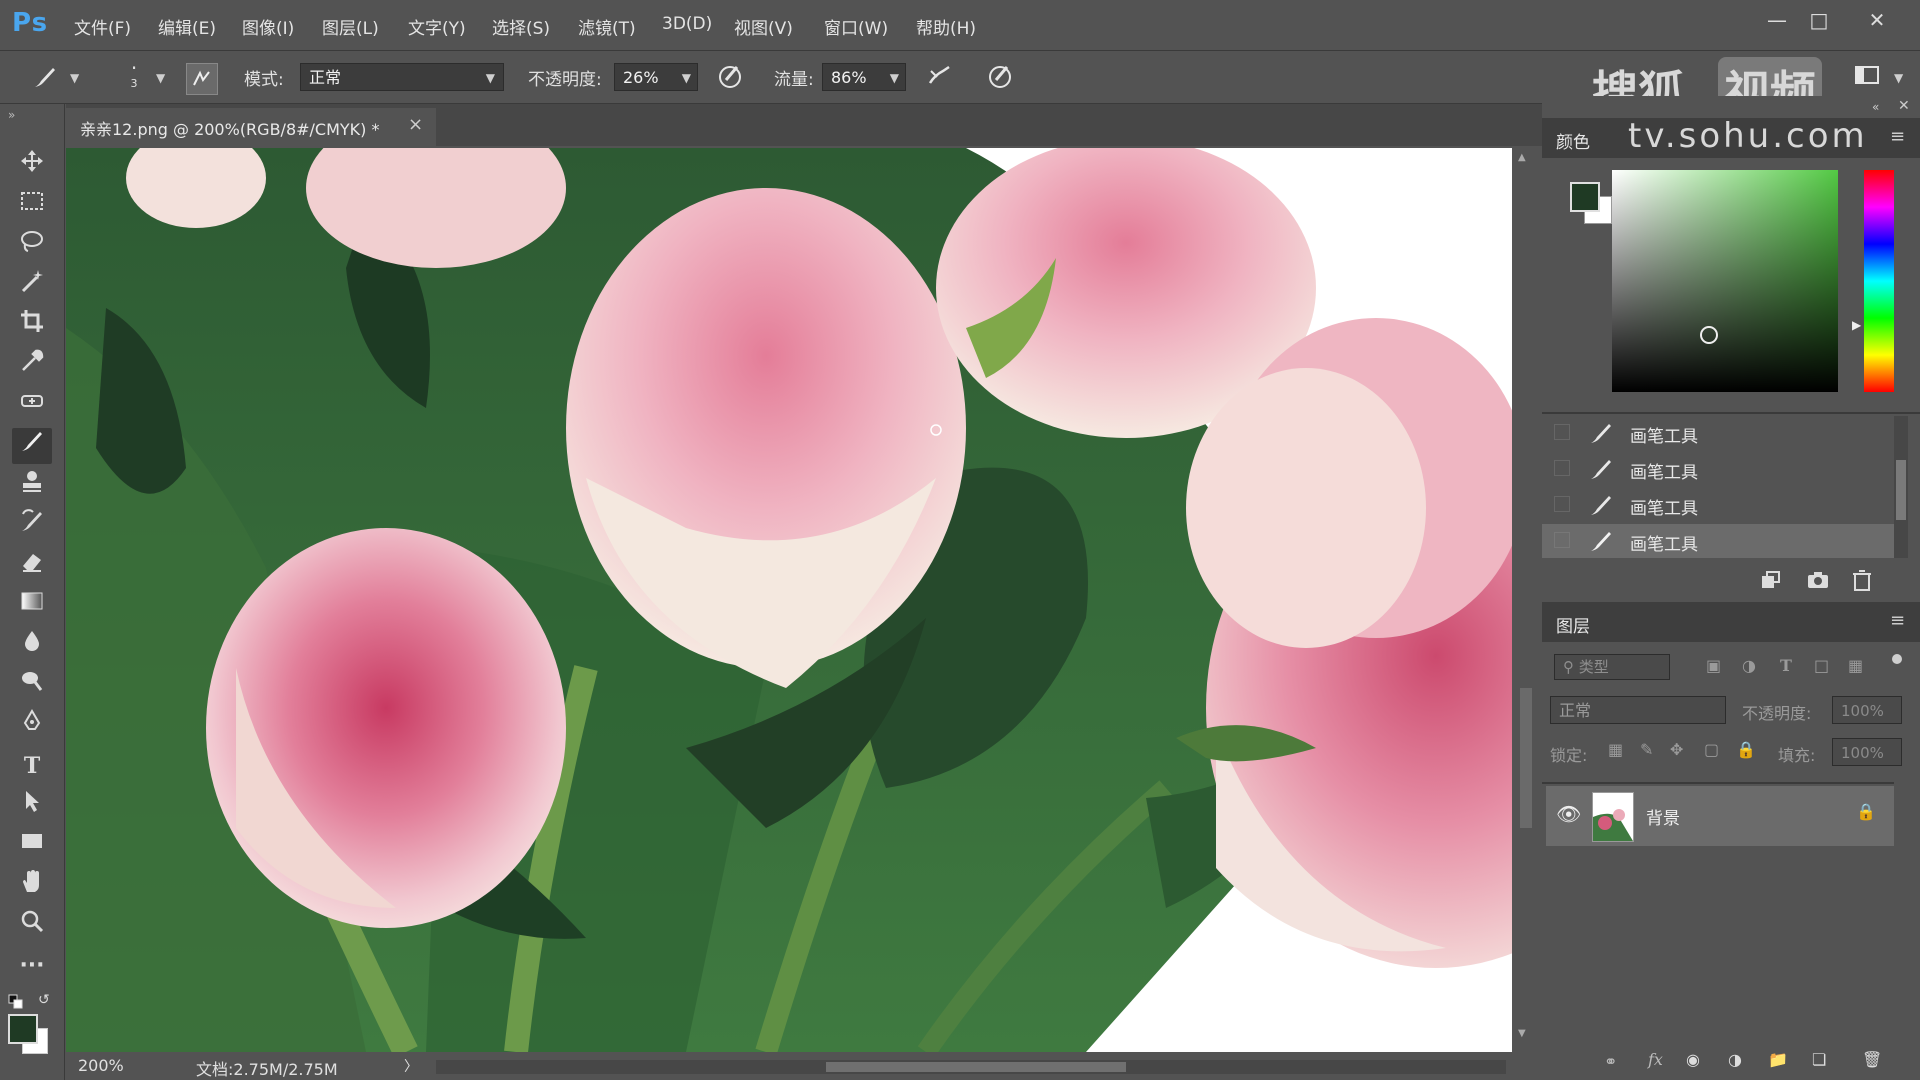  Describe the element at coordinates (1646, 749) in the screenshot. I see `lock-pixels-icon: ✎` at that location.